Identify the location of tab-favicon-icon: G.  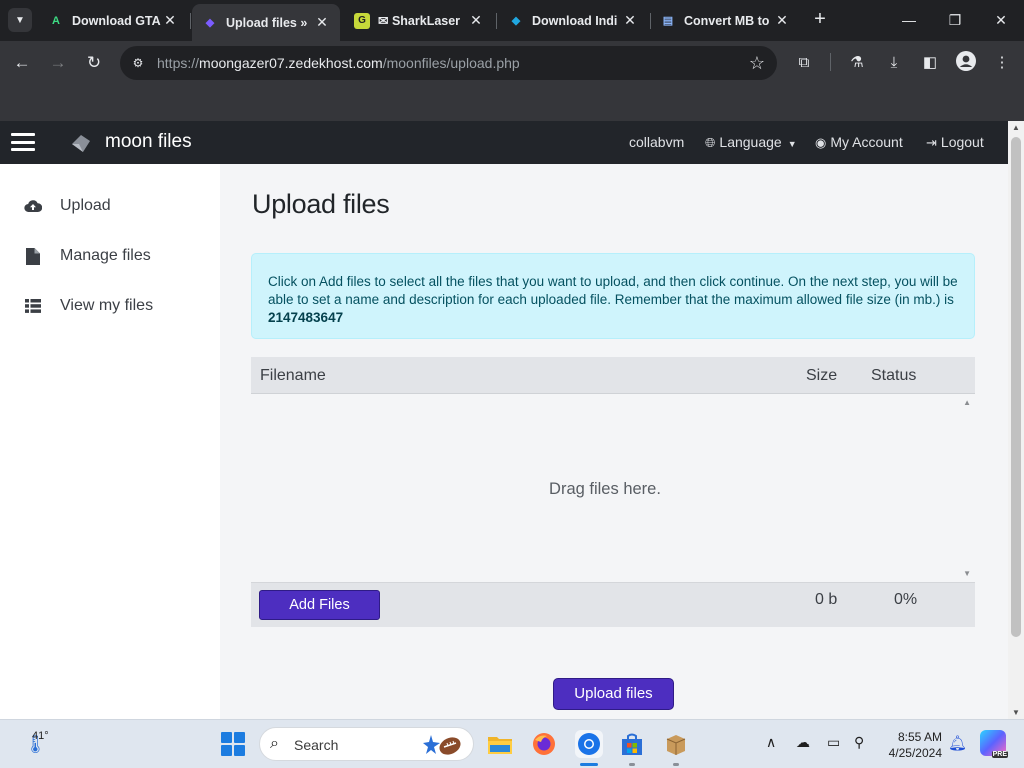
(362, 20).